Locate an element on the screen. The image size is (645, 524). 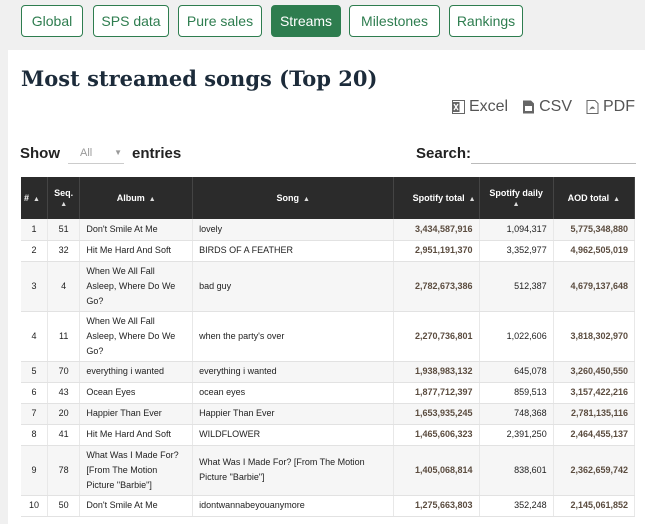
export-csv-button: CSV is located at coordinates (547, 107).